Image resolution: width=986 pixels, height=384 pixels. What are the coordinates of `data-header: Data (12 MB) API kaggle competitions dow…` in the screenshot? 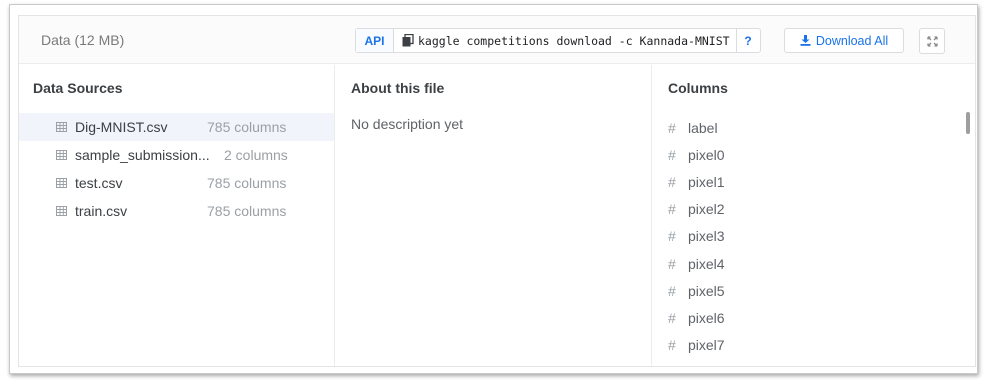 It's located at (497, 40).